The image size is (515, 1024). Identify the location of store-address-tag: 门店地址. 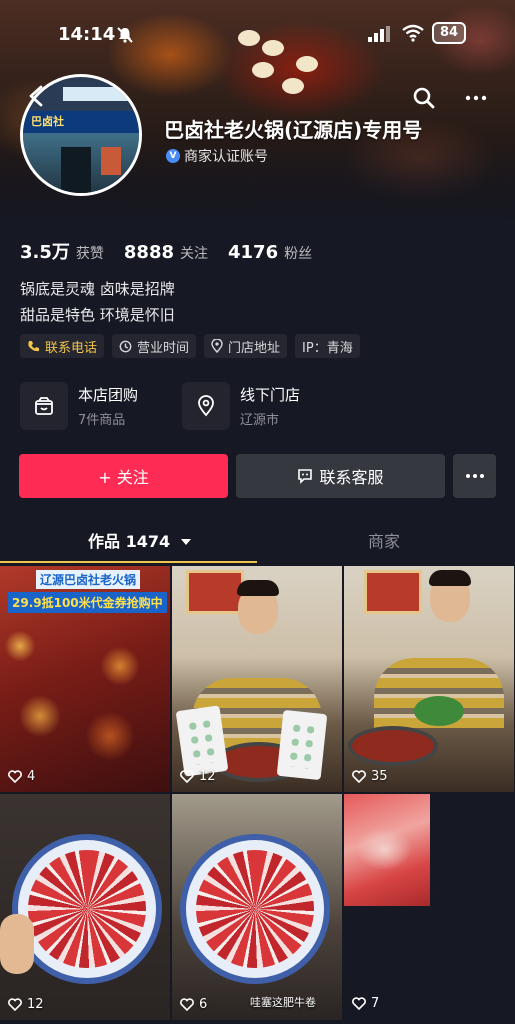
(246, 346).